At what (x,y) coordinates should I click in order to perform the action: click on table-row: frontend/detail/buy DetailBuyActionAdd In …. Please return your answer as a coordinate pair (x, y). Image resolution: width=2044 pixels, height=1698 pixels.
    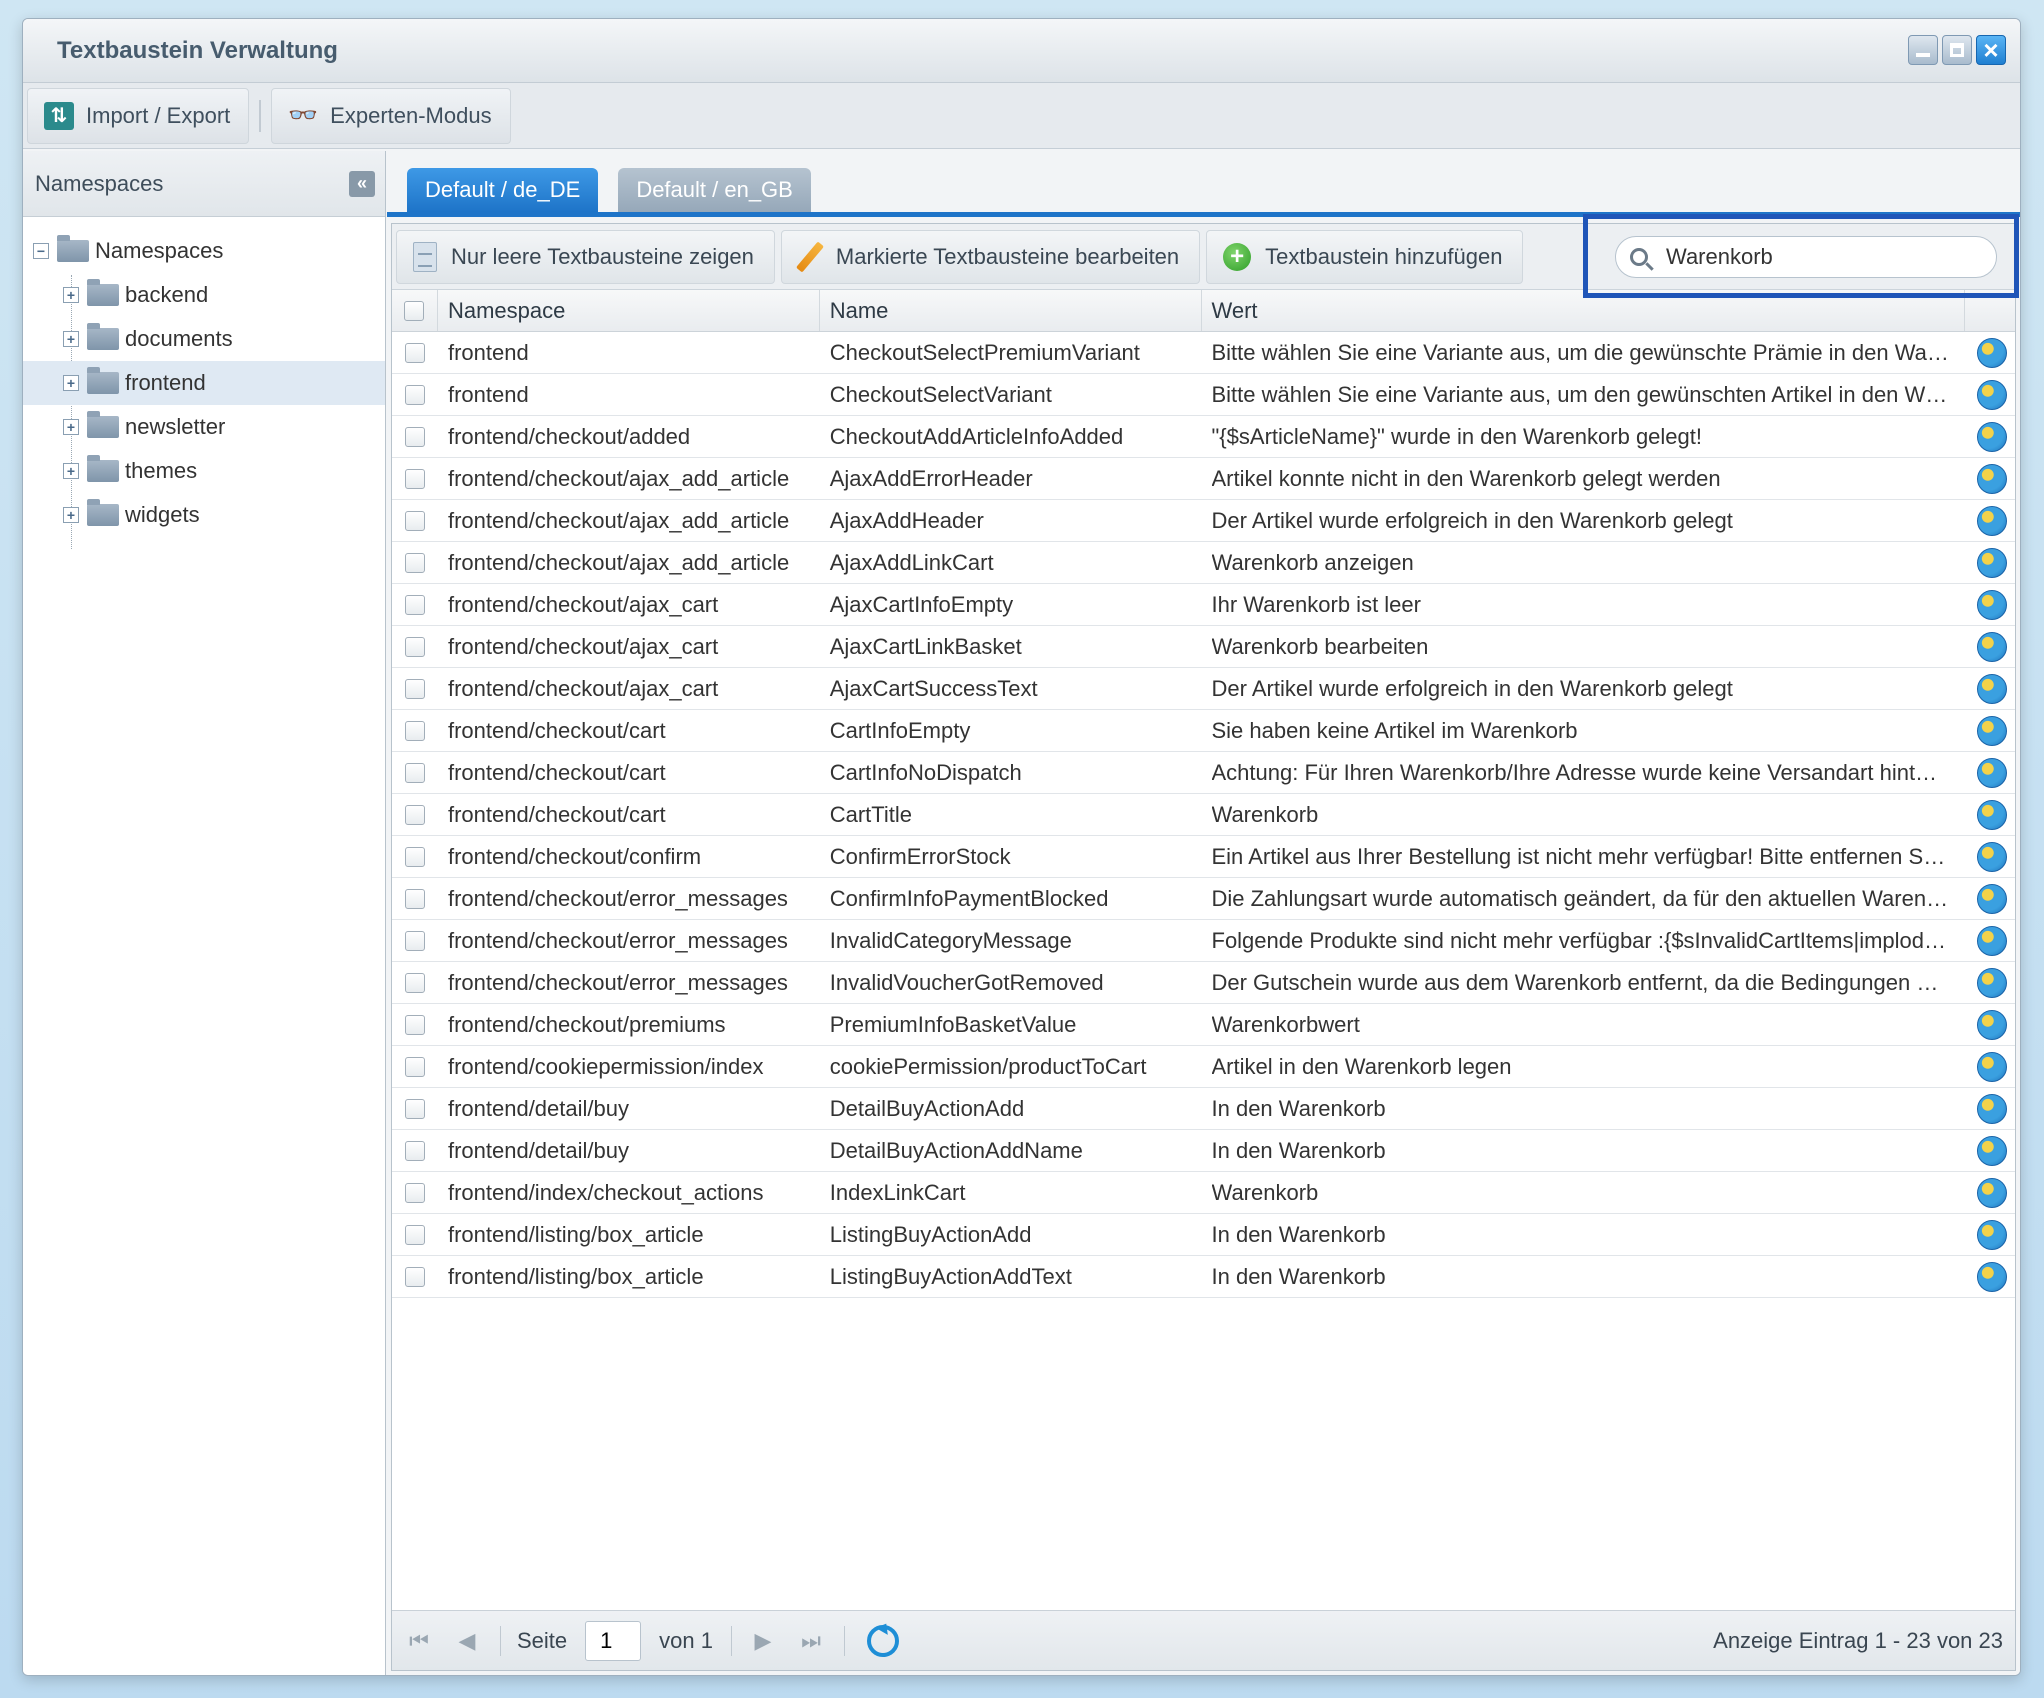
    Looking at the image, I should click on (1203, 1109).